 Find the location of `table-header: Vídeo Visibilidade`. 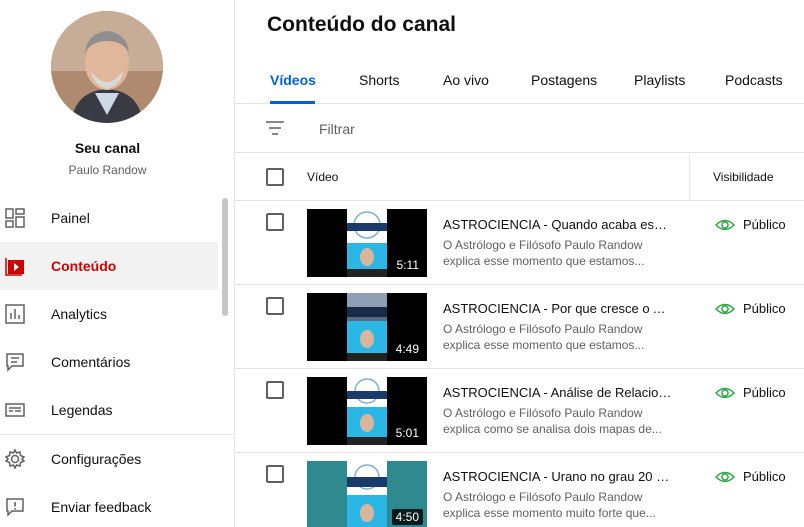

table-header: Vídeo Visibilidade is located at coordinates (519, 177).